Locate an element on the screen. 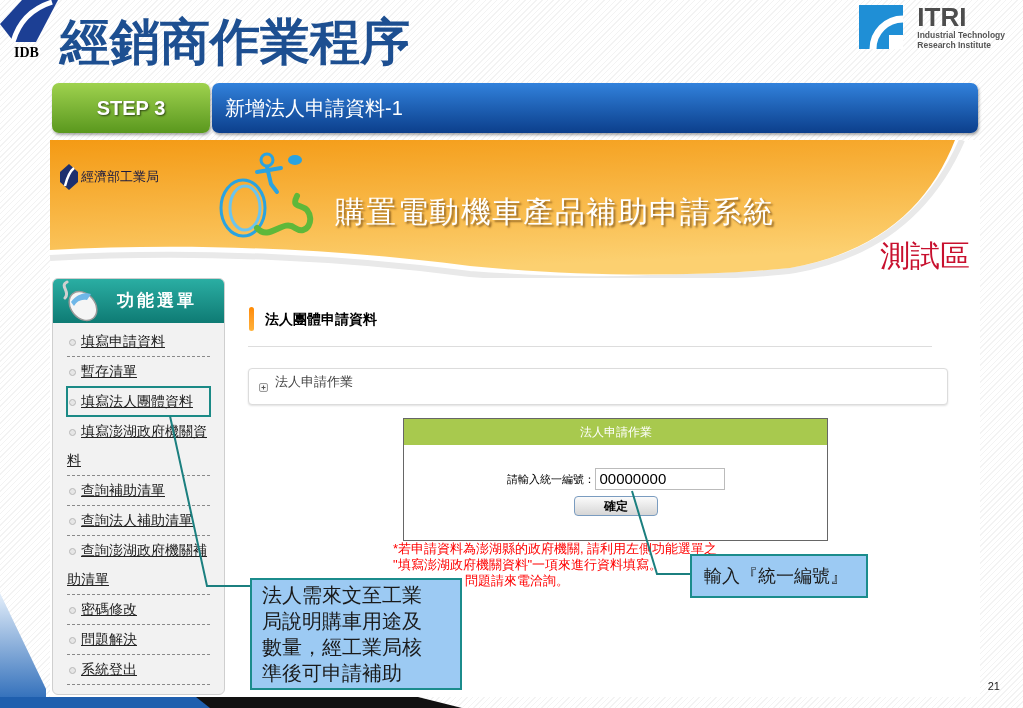 This screenshot has height=708, width=1023. step-title: 新增法人申請資料-1 is located at coordinates (314, 108).